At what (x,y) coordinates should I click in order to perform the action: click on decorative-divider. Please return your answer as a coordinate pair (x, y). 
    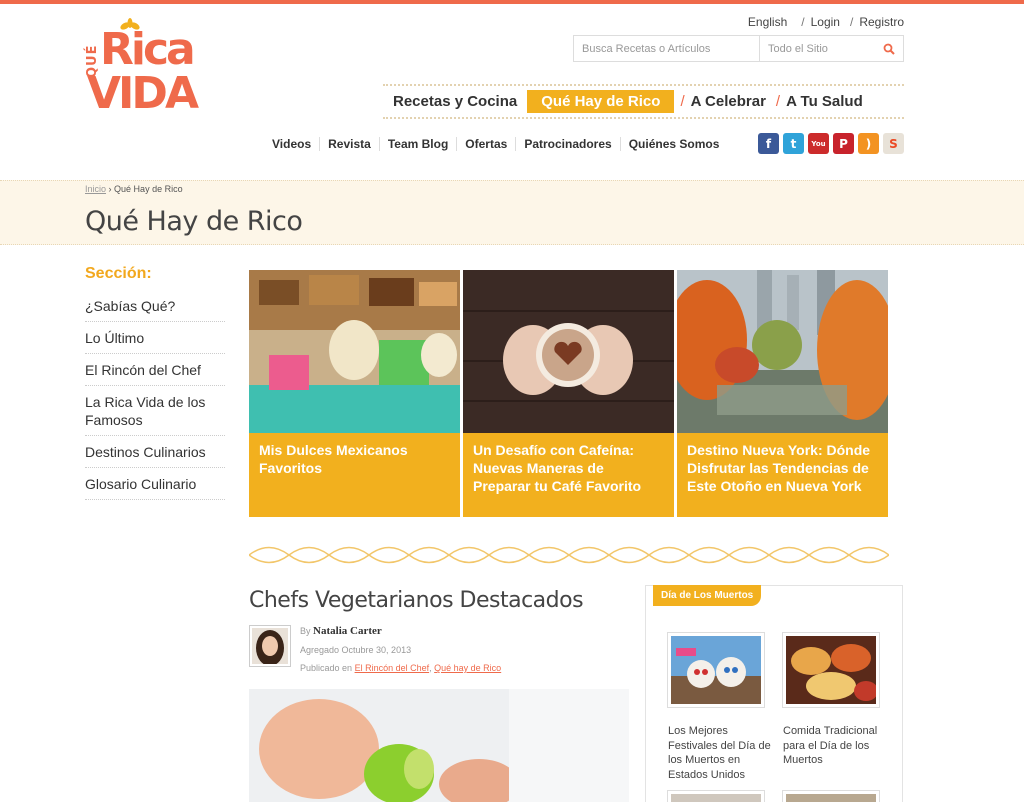
    Looking at the image, I should click on (569, 555).